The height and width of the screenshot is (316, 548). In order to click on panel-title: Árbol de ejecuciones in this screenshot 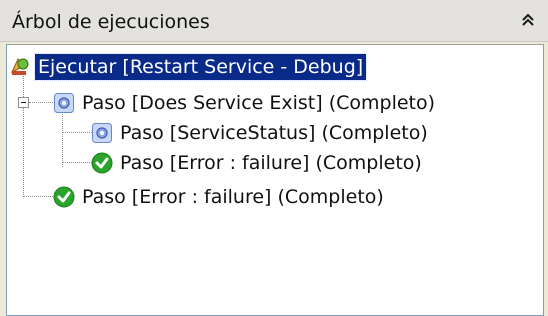, I will do `click(111, 22)`.